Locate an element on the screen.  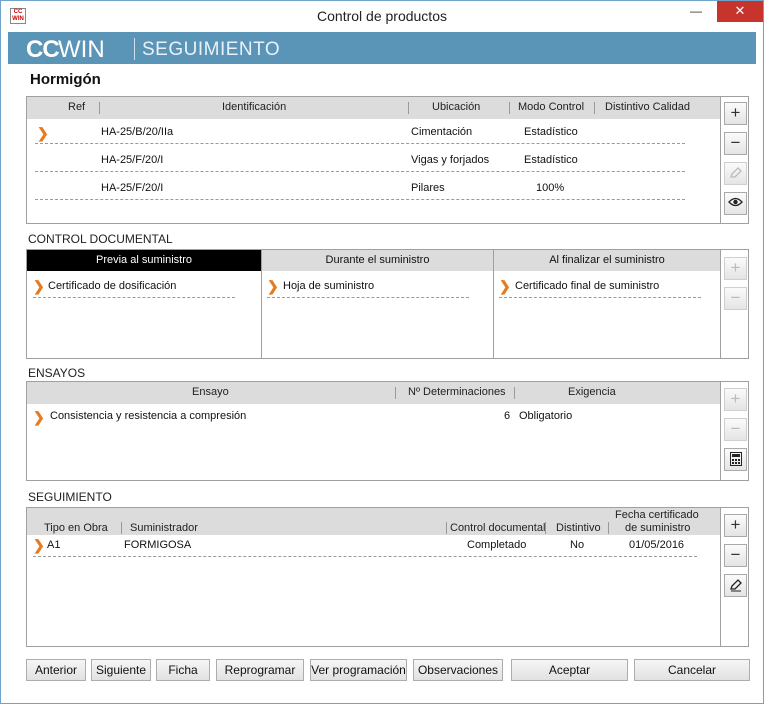
minimize-icon: — is located at coordinates (696, 11).